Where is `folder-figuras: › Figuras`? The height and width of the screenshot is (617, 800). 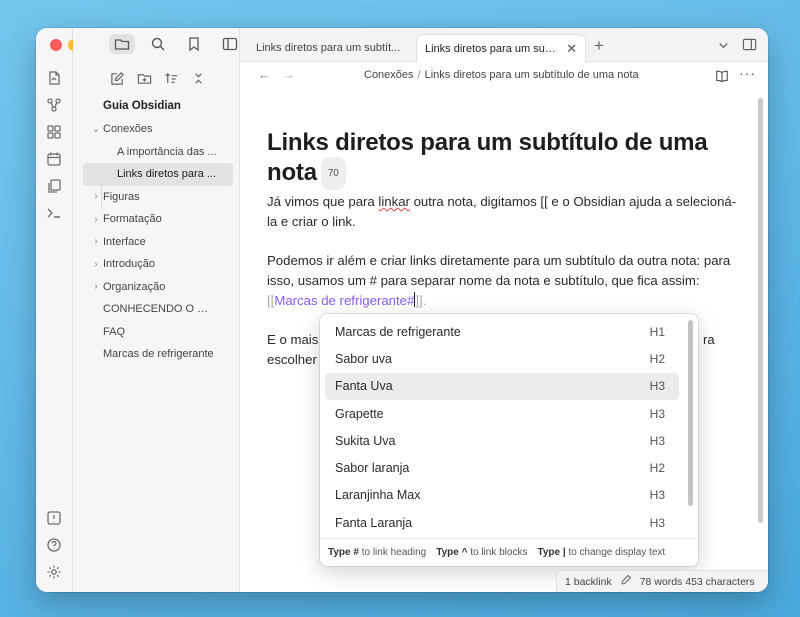 folder-figuras: › Figuras is located at coordinates (158, 197).